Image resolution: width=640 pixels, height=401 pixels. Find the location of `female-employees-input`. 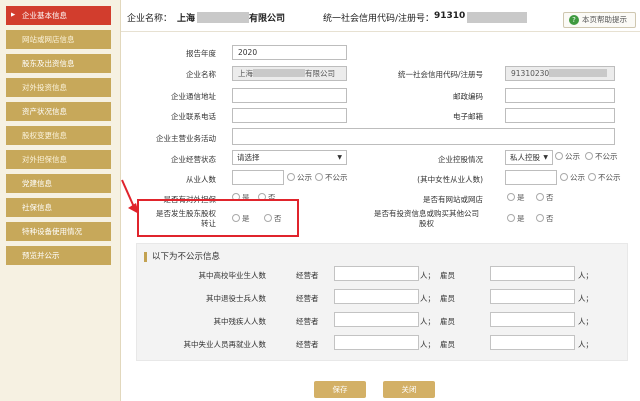

female-employees-input is located at coordinates (531, 177).